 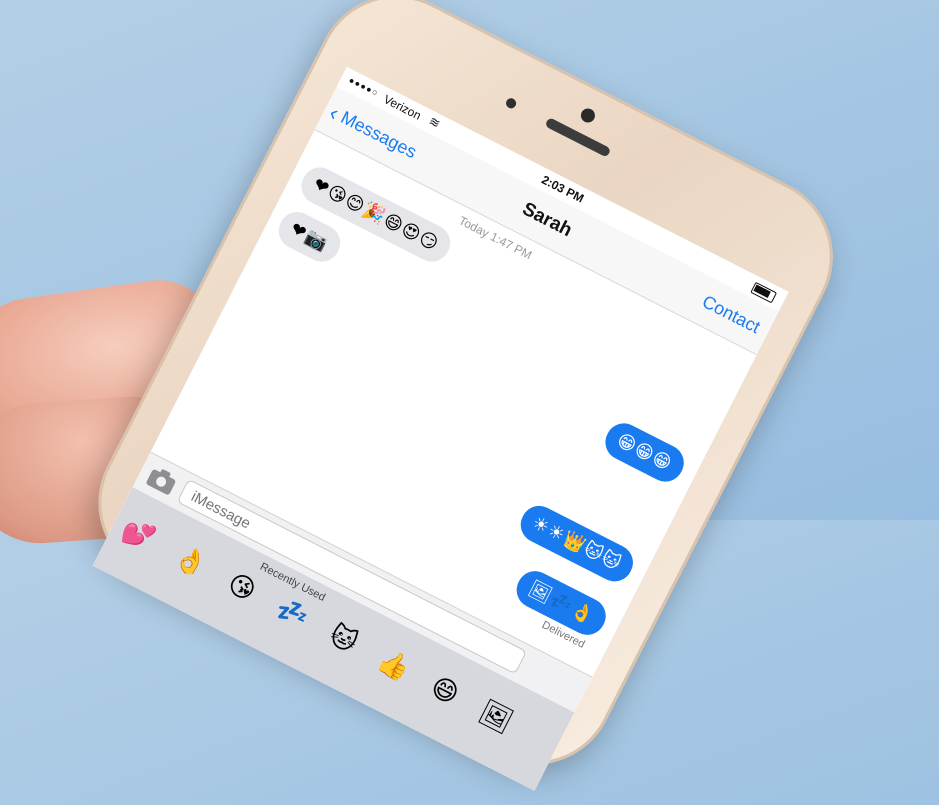 I want to click on smiling-face-emoji: 😄, so click(x=449, y=692).